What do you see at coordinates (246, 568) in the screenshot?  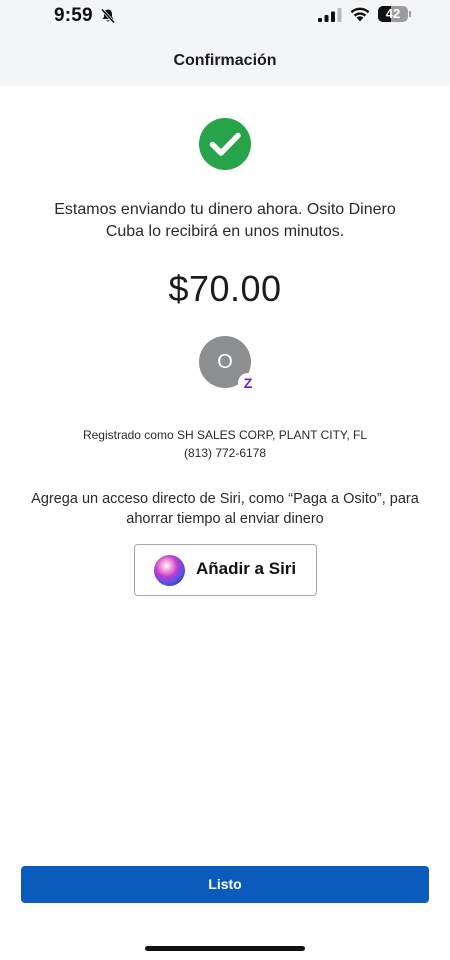 I see `add-to-siri-label: Añadir a Siri` at bounding box center [246, 568].